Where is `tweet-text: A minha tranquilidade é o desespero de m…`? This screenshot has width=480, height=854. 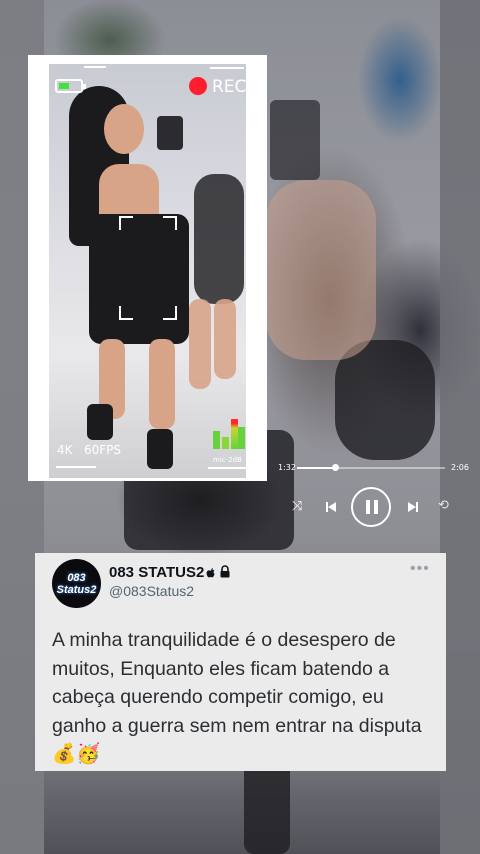 tweet-text: A minha tranquilidade é o desespero de m… is located at coordinates (237, 697).